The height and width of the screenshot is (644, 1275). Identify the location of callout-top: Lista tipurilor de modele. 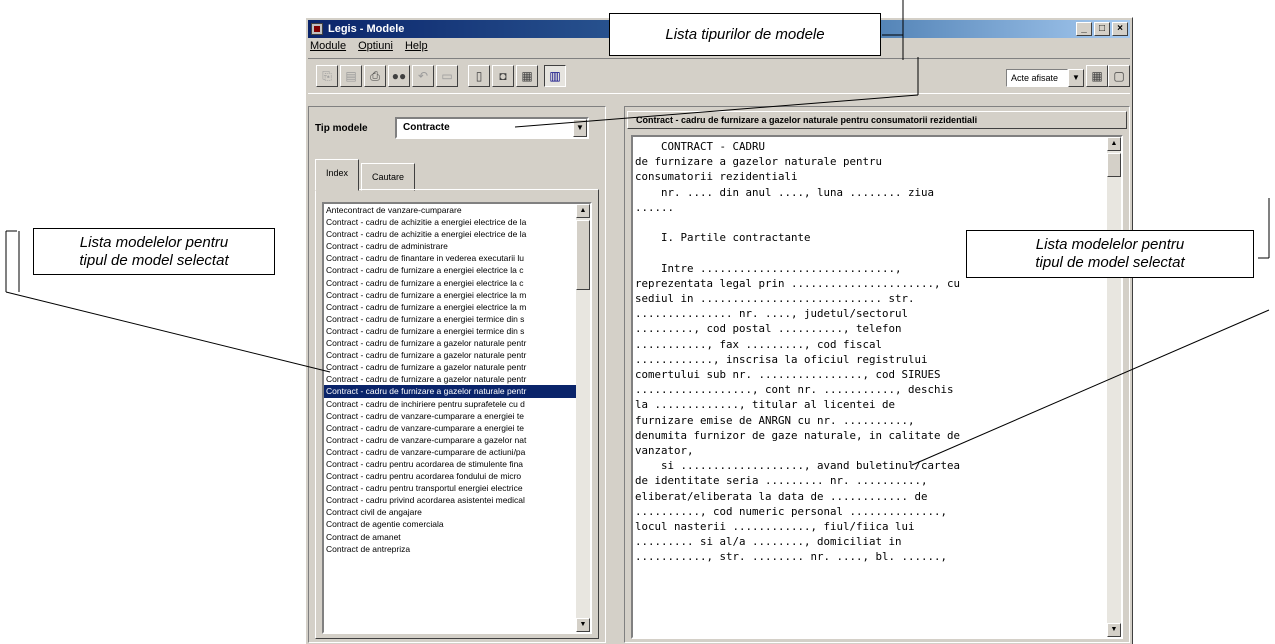
(745, 34).